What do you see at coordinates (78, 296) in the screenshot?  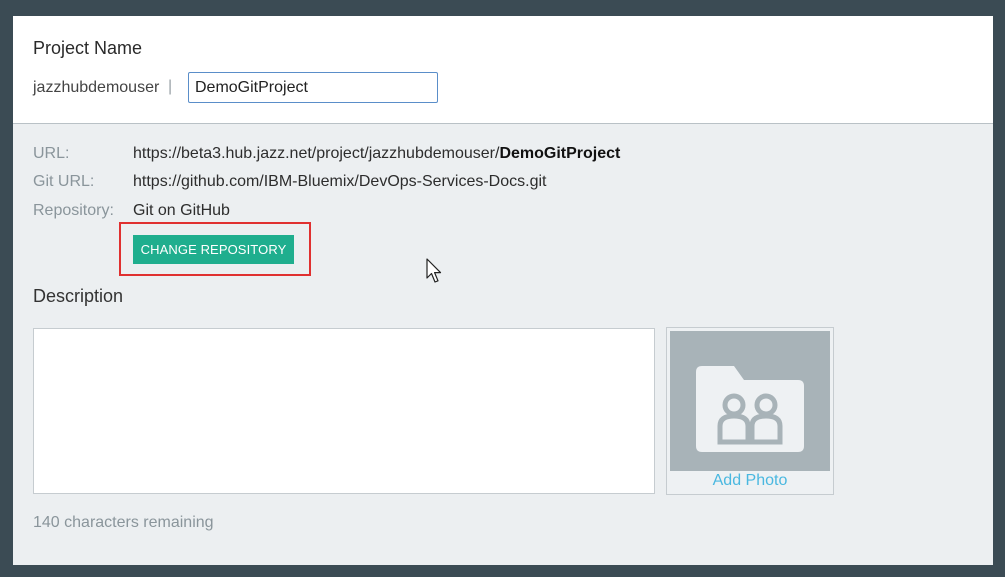 I see `description-heading: Description` at bounding box center [78, 296].